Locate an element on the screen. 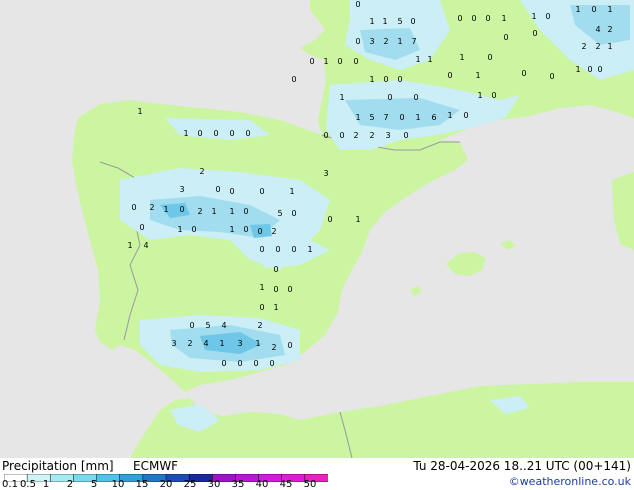 This screenshot has height=490, width=634. legend-tick-label: 2 is located at coordinates (70, 484).